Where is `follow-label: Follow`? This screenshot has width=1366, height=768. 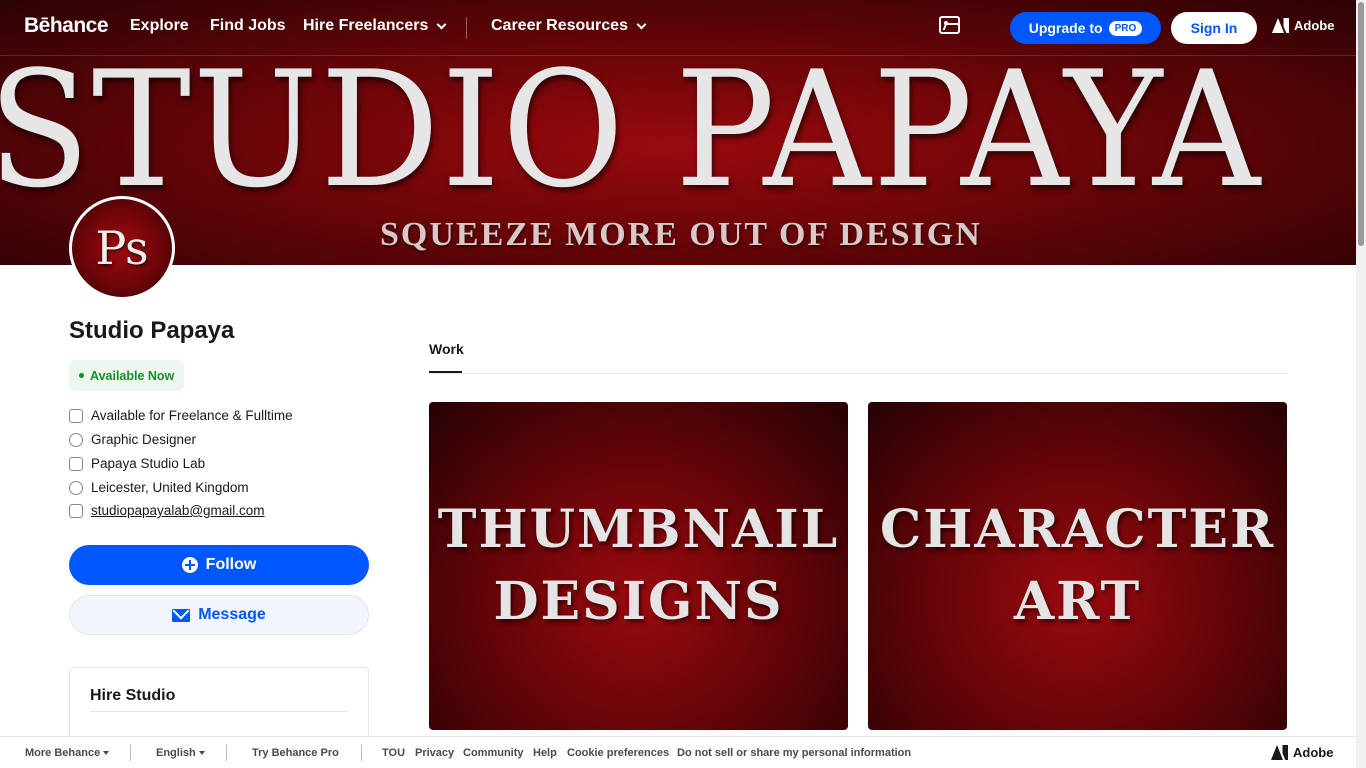 follow-label: Follow is located at coordinates (231, 564).